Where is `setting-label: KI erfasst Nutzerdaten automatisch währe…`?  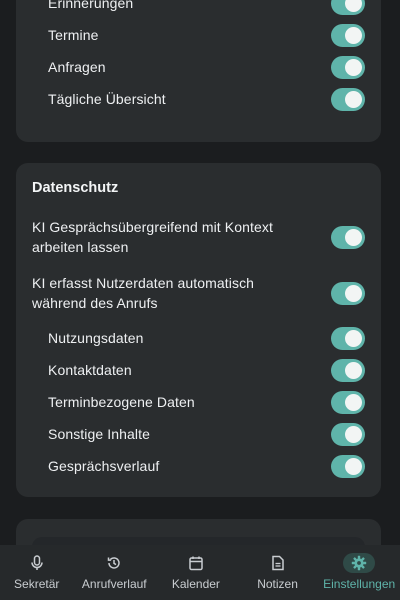
setting-label: KI erfasst Nutzerdaten automatisch währe… is located at coordinates (143, 293).